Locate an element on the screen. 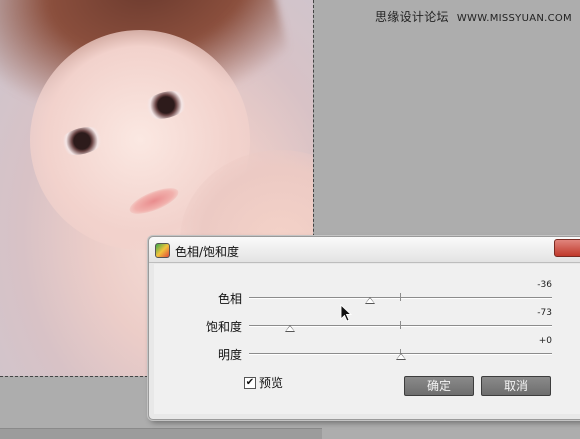  preview-option: ✔ 预览 is located at coordinates (263, 382).